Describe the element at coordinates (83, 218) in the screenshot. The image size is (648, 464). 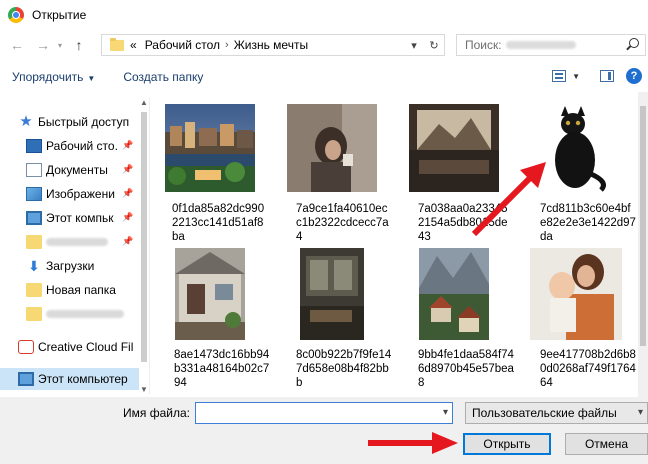
I see `sidebar-item-this-pc-pinned: Этот компьк 📌` at that location.